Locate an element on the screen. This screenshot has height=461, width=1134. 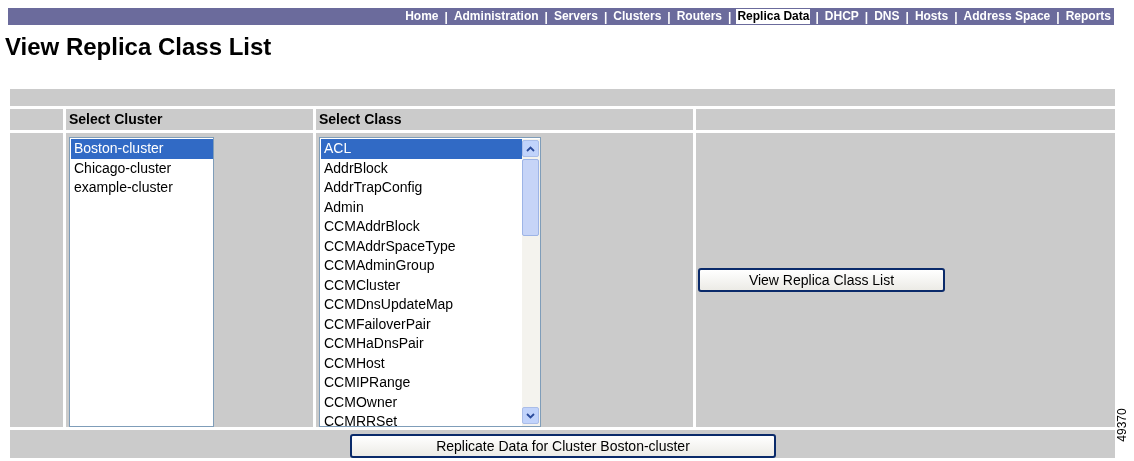
scroll-down-icon is located at coordinates (530, 415).